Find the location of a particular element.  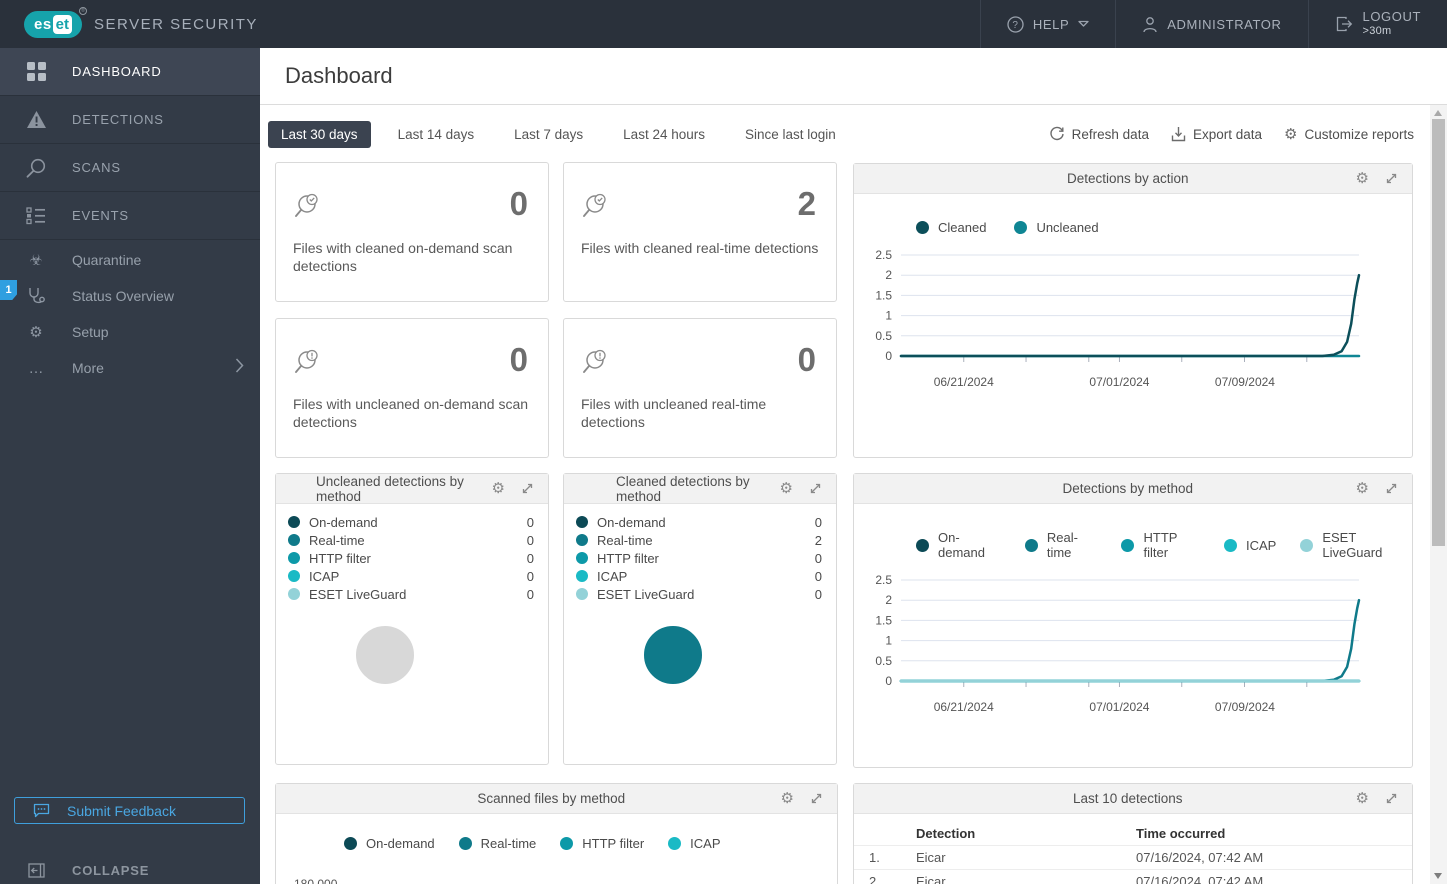

table-row: 1. Eicar 07/16/2024, 07:42 AM is located at coordinates (1133, 857).